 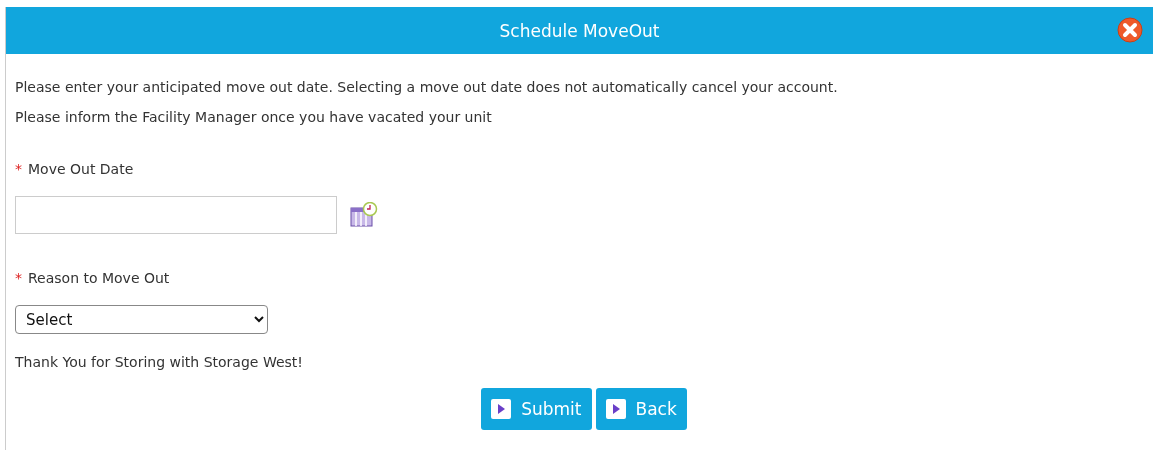 What do you see at coordinates (364, 215) in the screenshot?
I see `calendar-icon` at bounding box center [364, 215].